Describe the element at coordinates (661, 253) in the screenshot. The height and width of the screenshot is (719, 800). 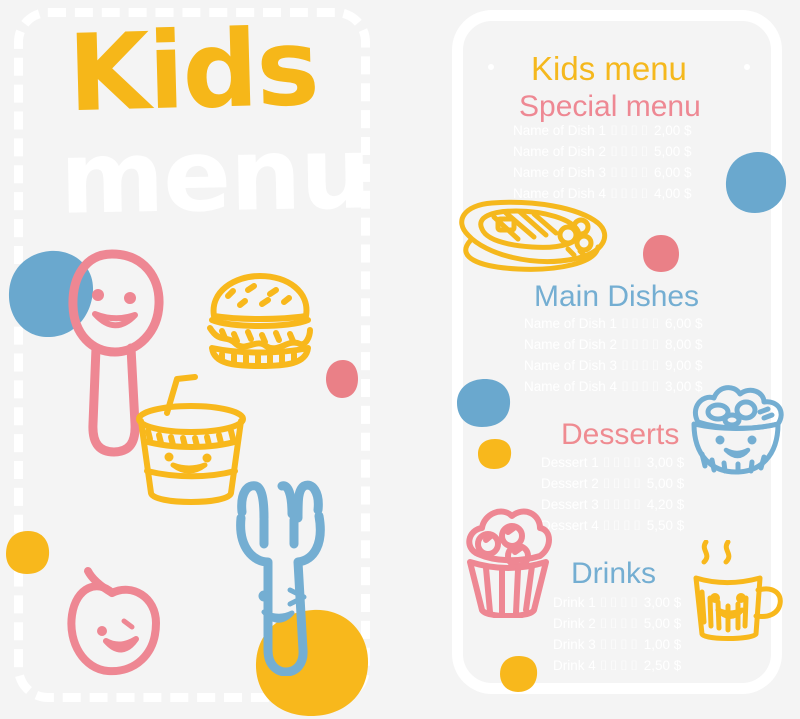
I see `pink-blob-right-top` at that location.